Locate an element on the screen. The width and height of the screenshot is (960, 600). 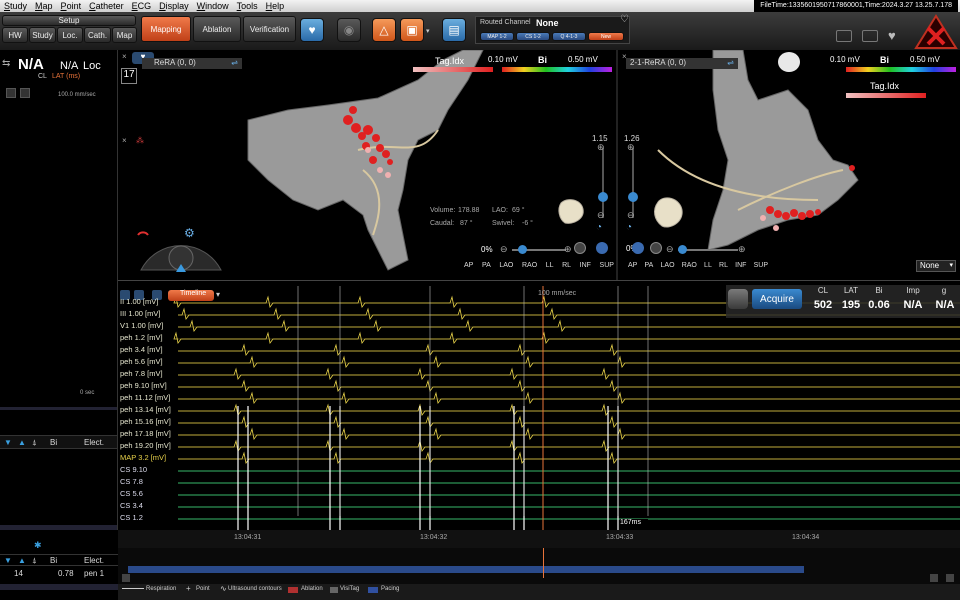
view-ll: LL is located at coordinates (708, 267).